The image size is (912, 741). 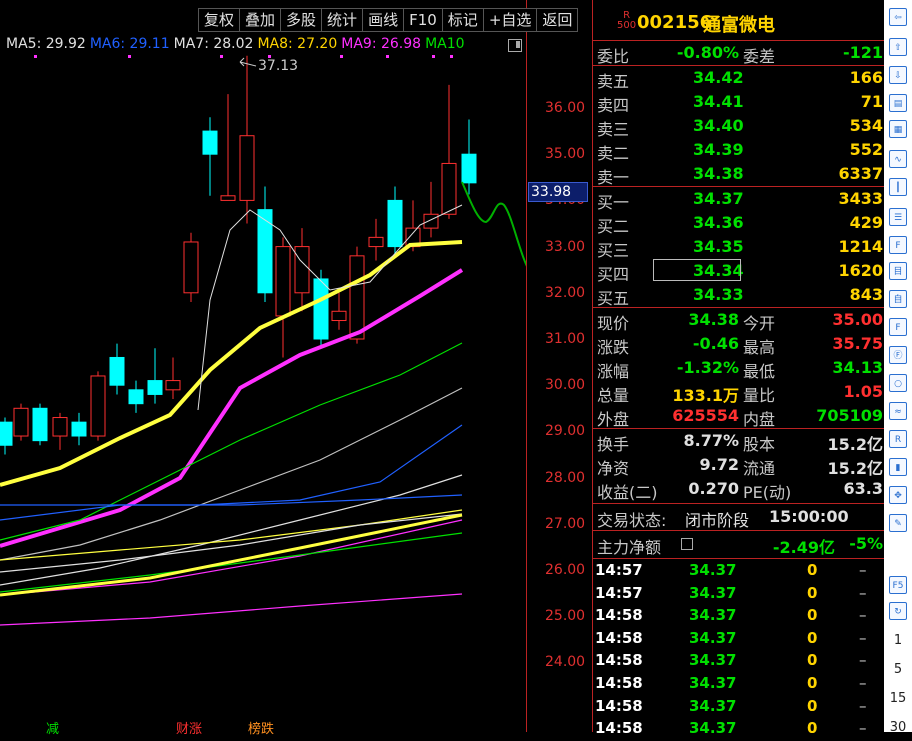 I want to click on bookmark-icon: ▮, so click(x=898, y=467).